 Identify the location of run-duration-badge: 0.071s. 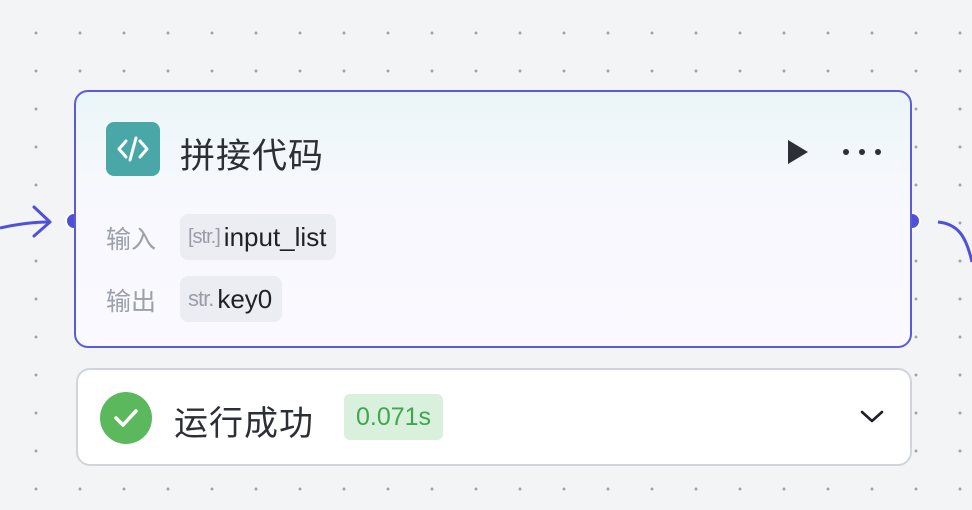
(394, 417).